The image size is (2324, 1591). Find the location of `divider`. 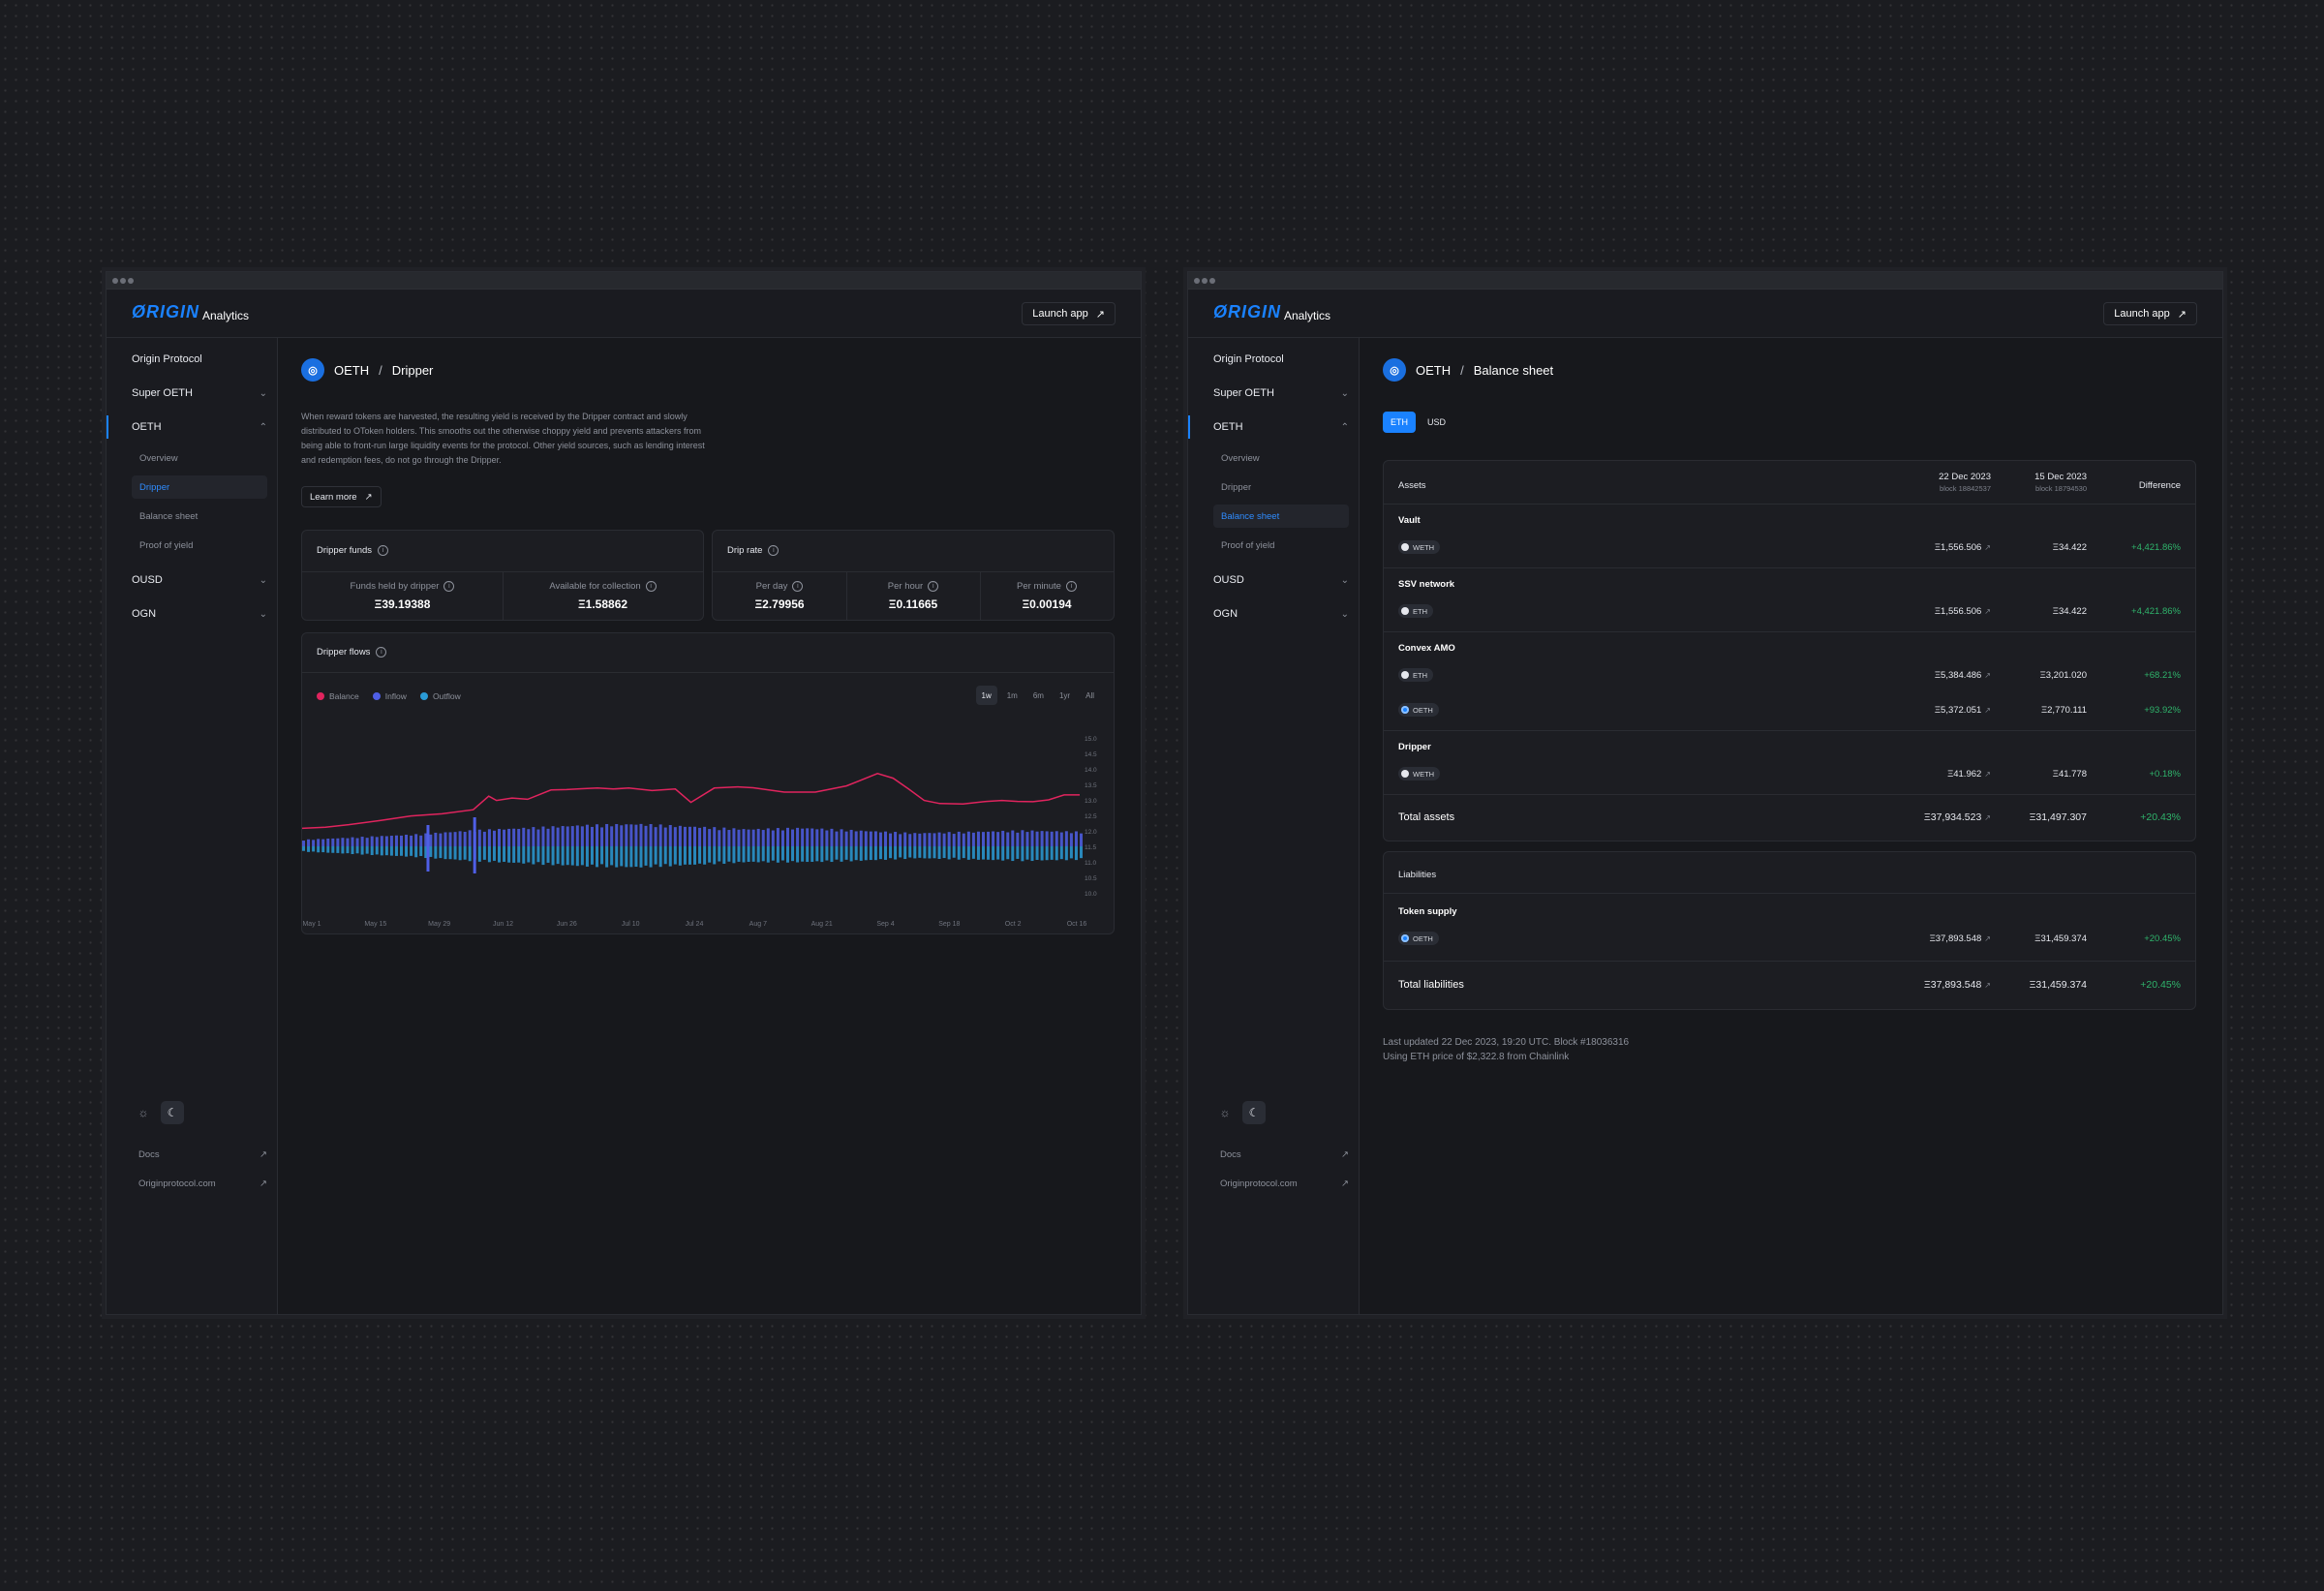

divider is located at coordinates (708, 672).